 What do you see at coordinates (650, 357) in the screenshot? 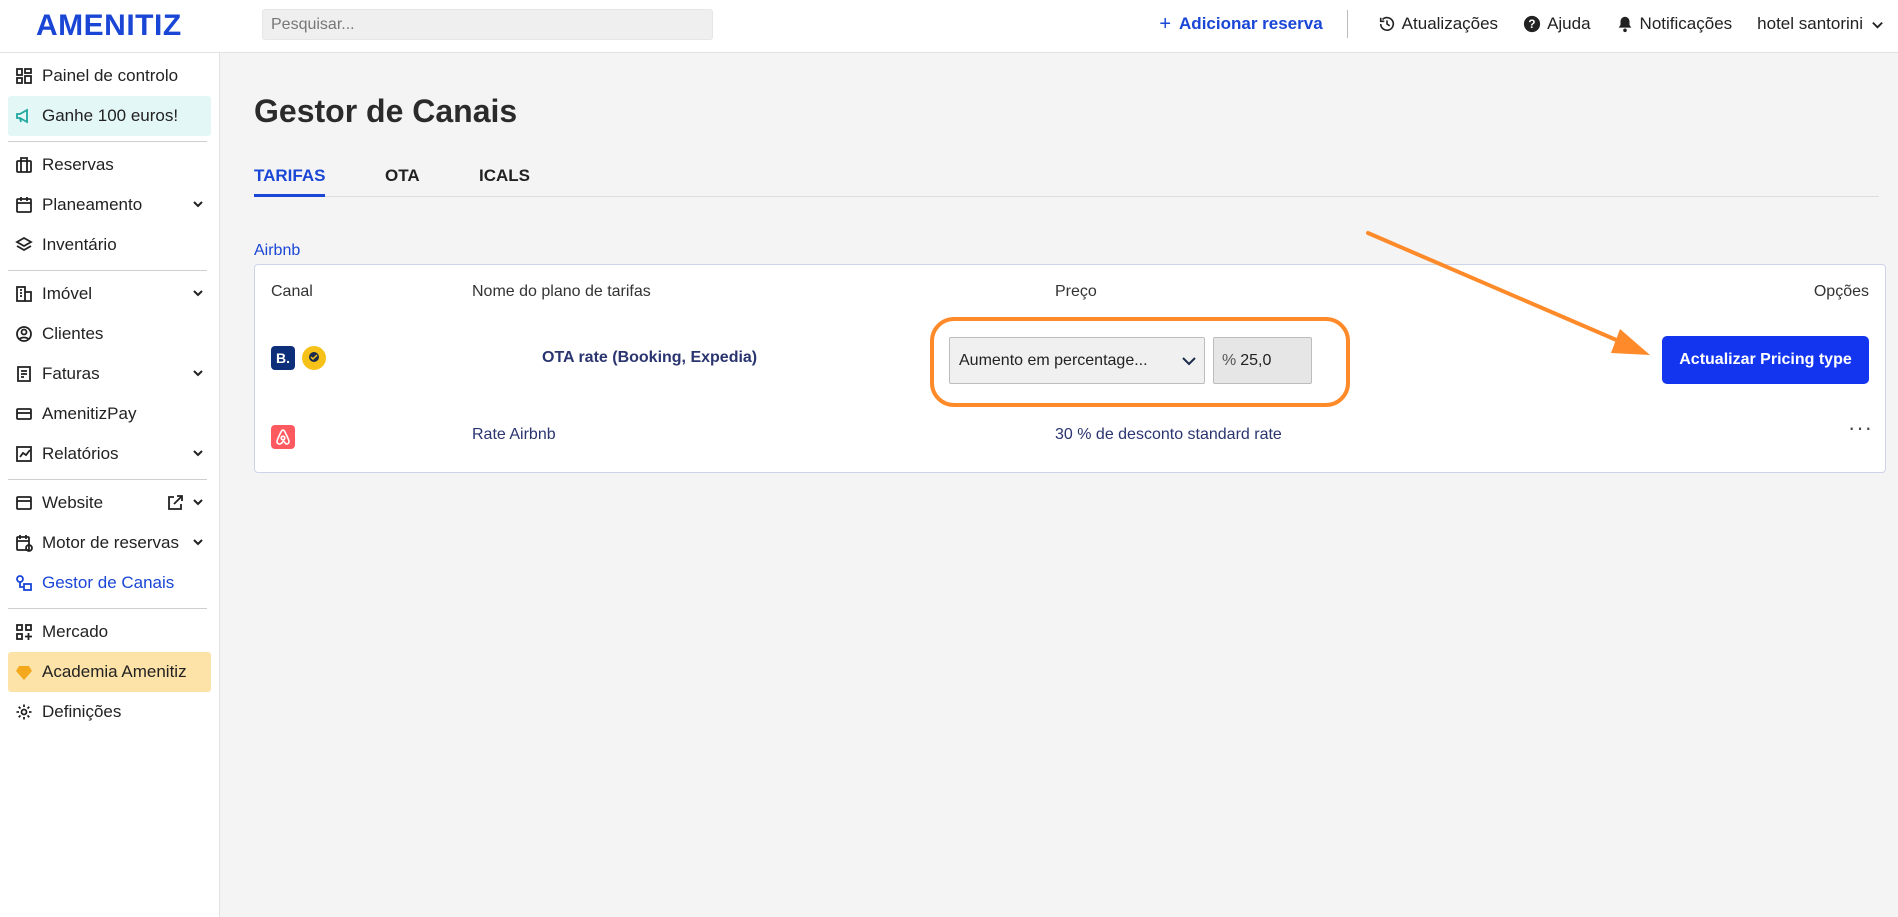
I see `plan-name-ota: OTA rate (Booking, Expedia)` at bounding box center [650, 357].